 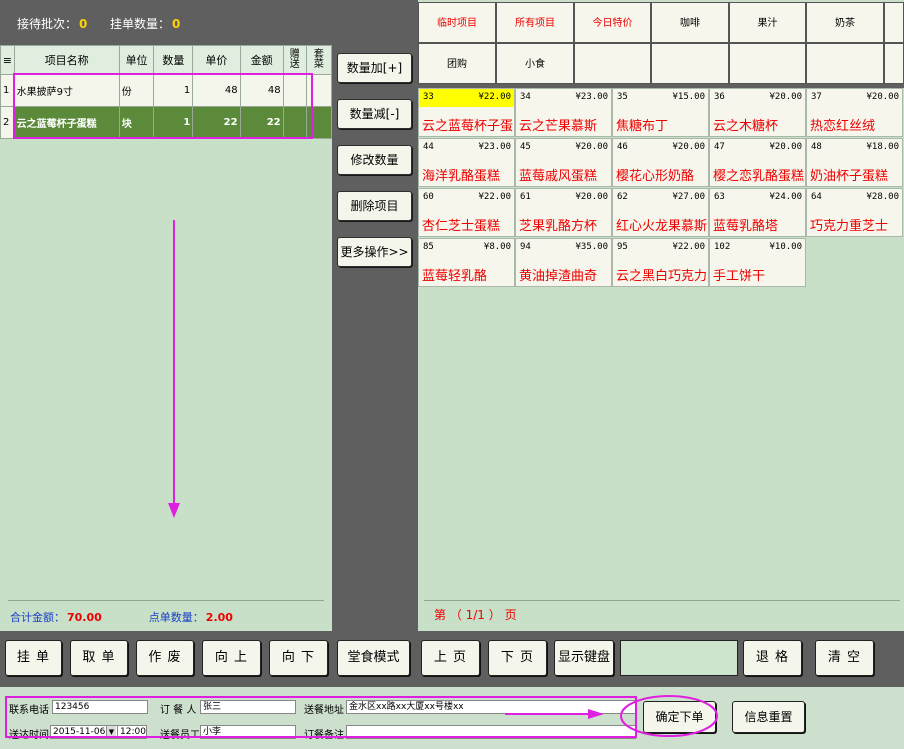 I want to click on menu-item-code: 61, so click(x=525, y=197).